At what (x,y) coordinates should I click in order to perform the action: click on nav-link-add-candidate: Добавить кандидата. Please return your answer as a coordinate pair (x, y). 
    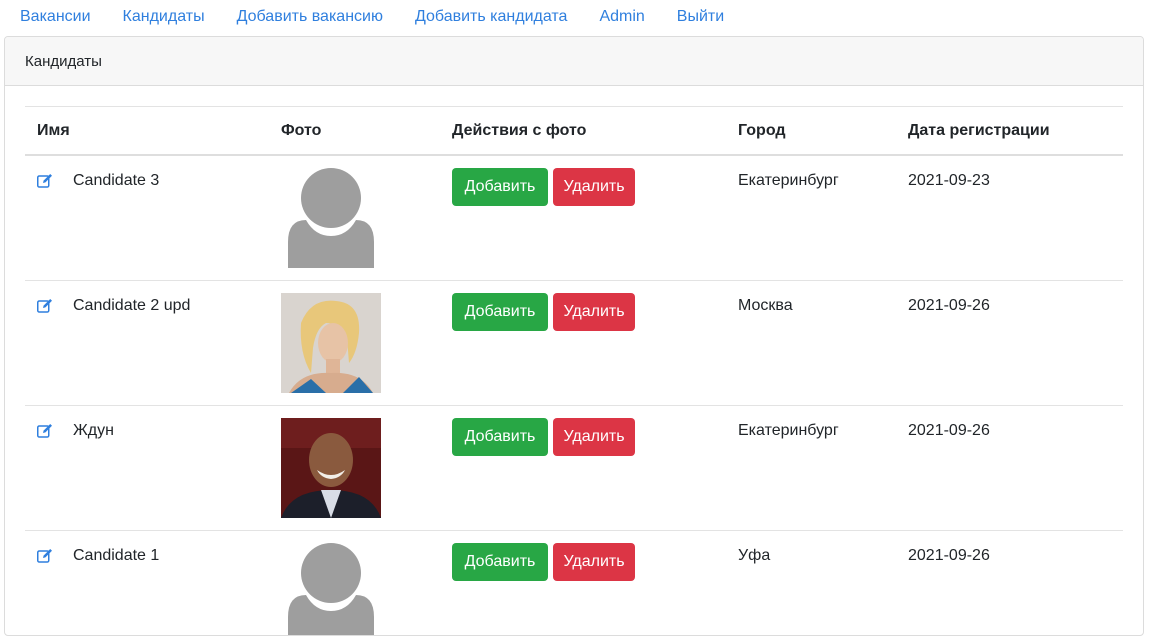
    Looking at the image, I should click on (491, 17).